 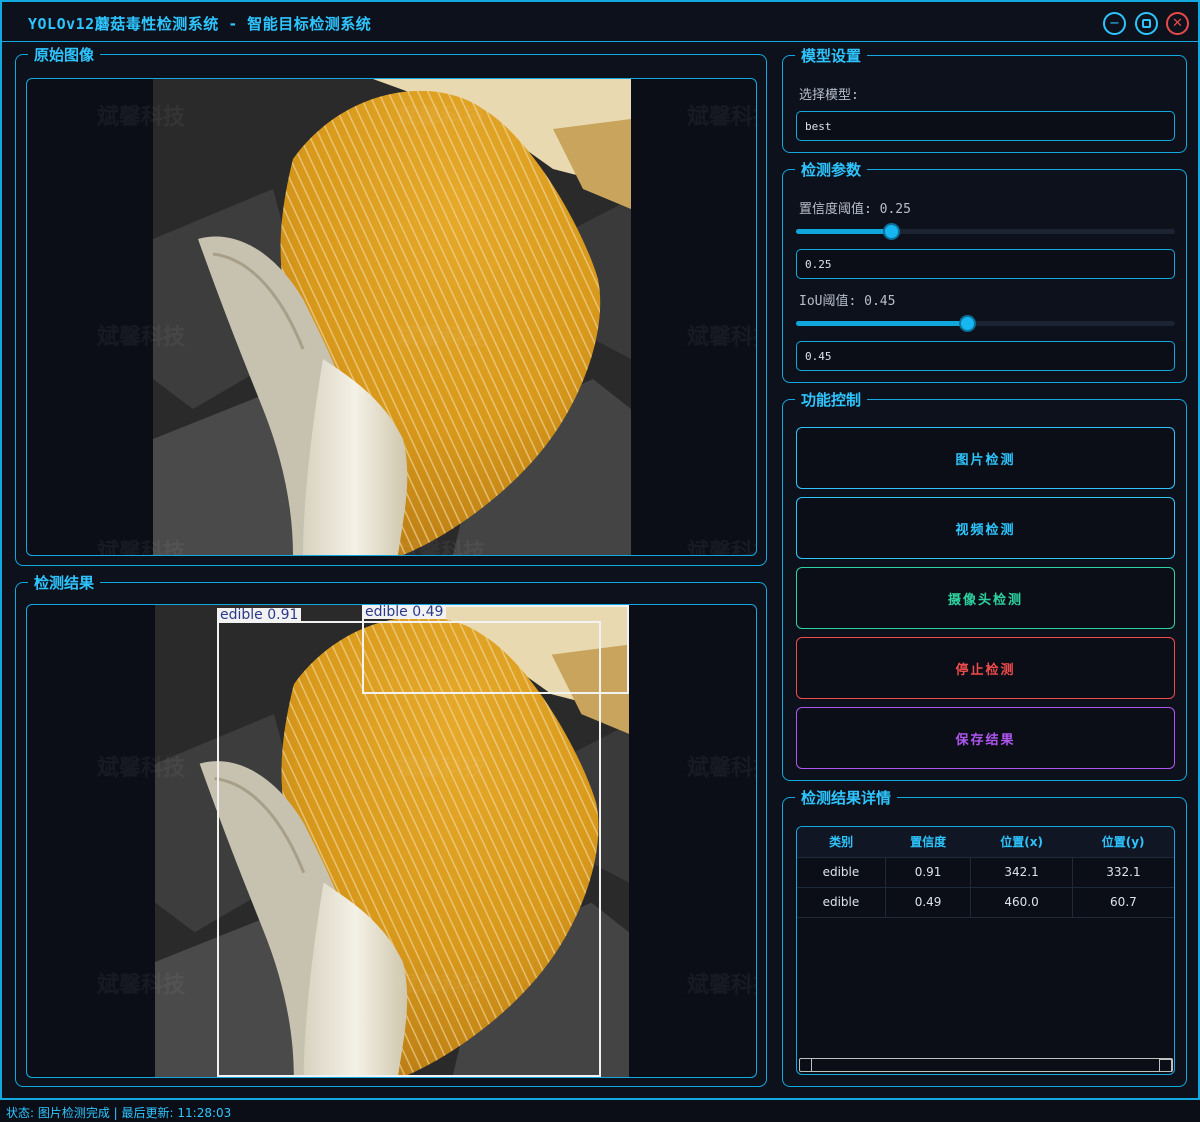 I want to click on iou-slider-handle, so click(x=967, y=323).